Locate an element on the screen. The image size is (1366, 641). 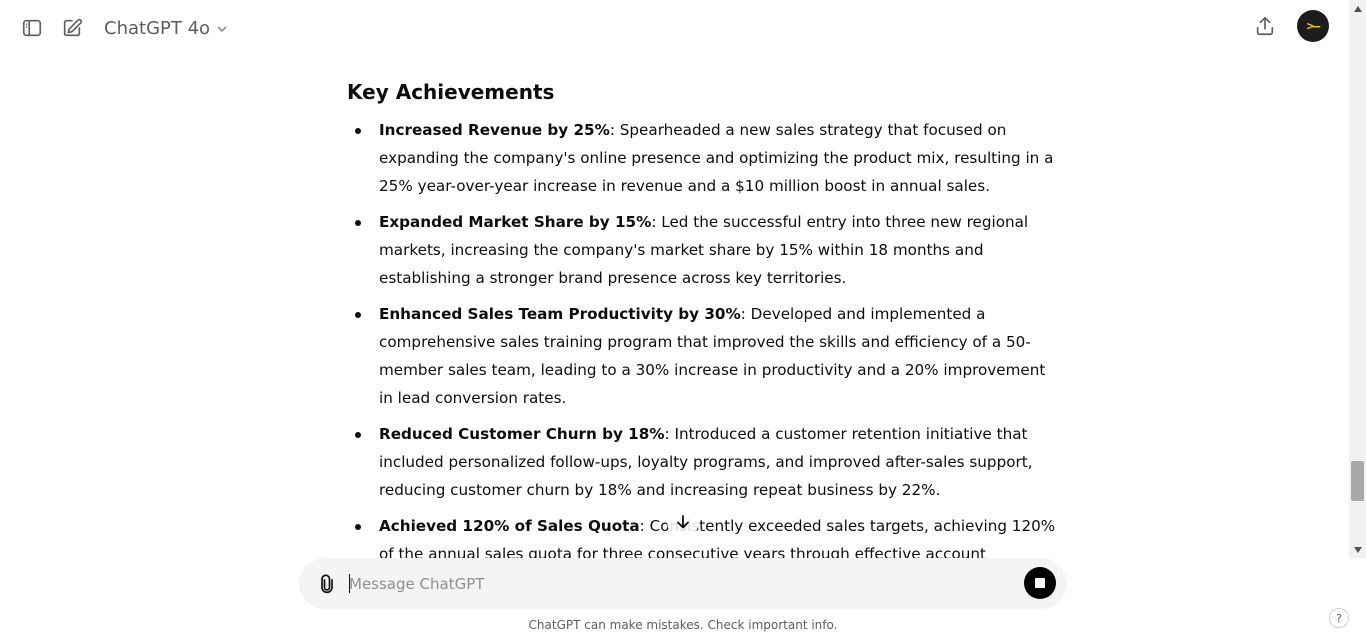
scroll-down-arrow is located at coordinates (1357, 549).